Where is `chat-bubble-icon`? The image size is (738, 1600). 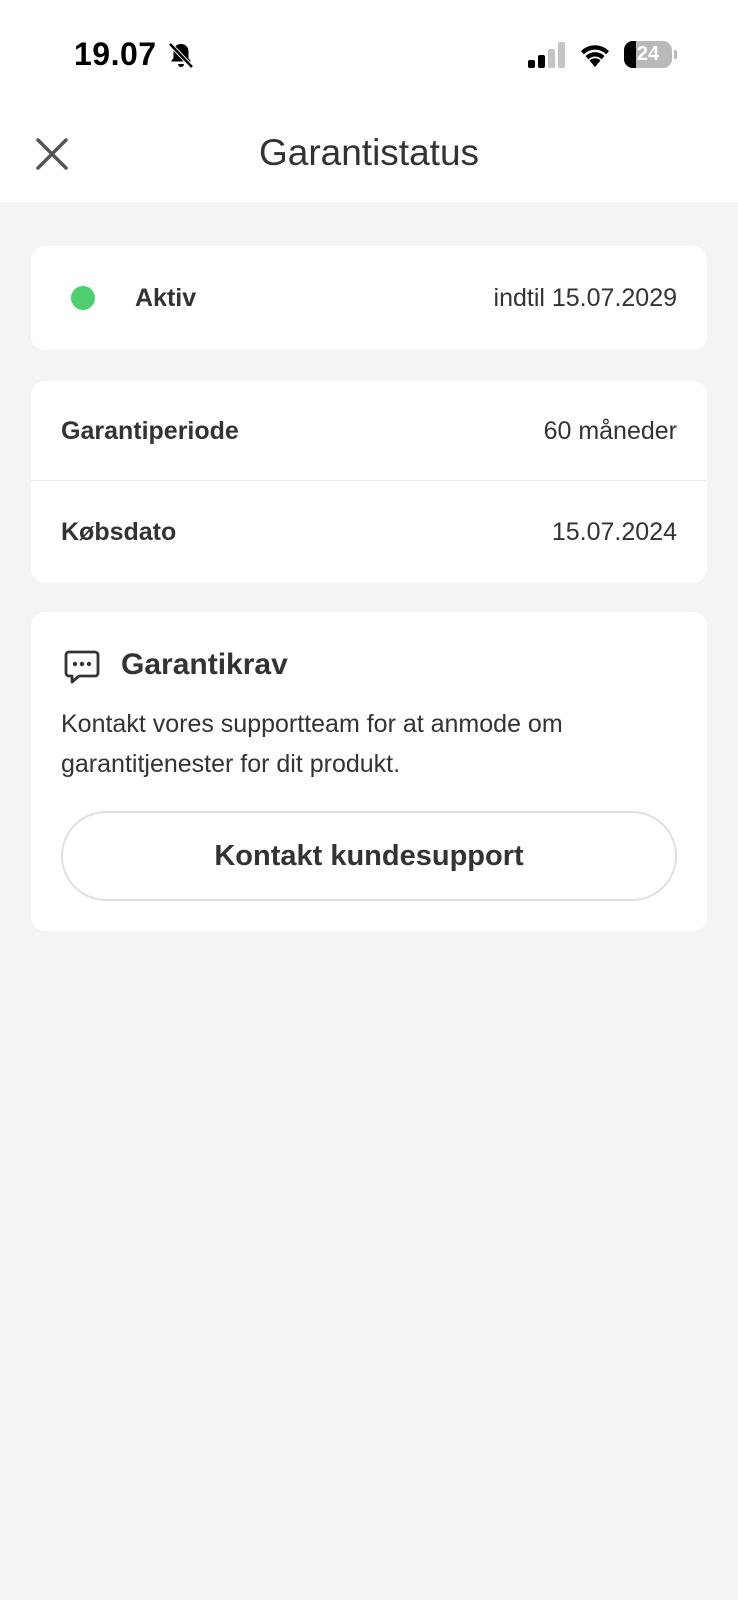
chat-bubble-icon is located at coordinates (82, 667).